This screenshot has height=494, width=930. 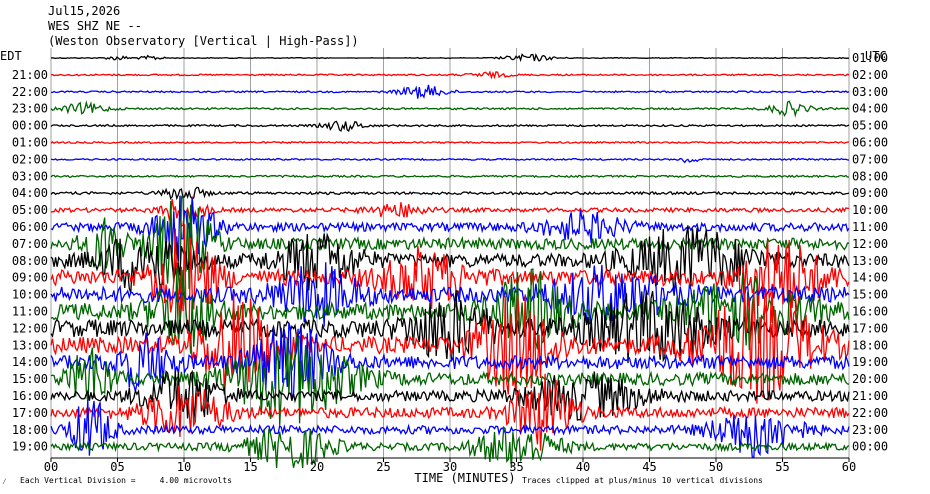 I want to click on left-hour-label: 15:00, so click(x=30, y=379).